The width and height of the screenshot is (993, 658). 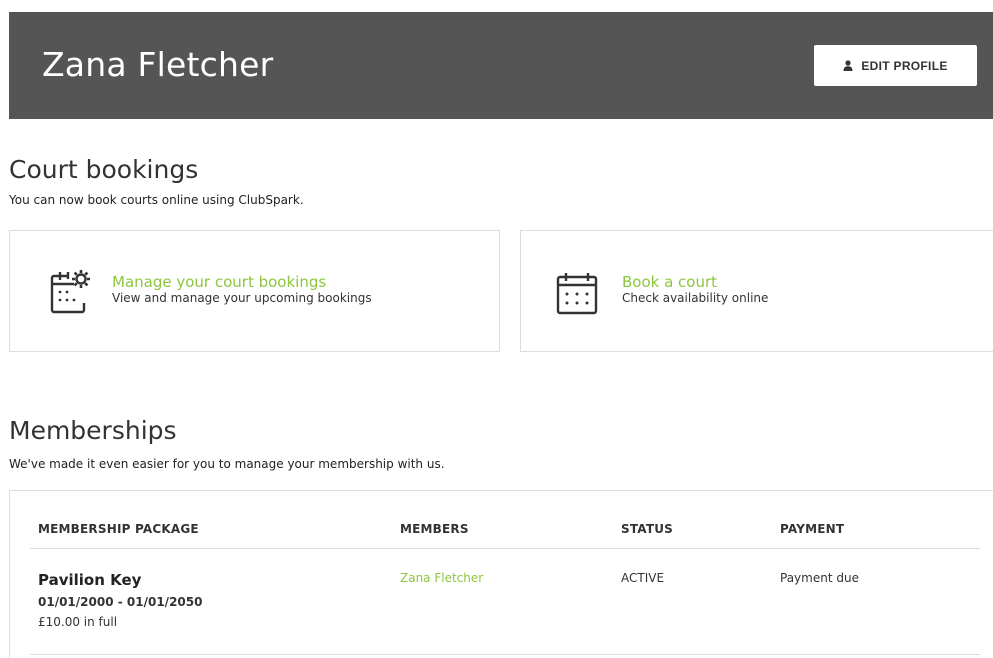 I want to click on package-price: £10.00 in full, so click(x=78, y=622).